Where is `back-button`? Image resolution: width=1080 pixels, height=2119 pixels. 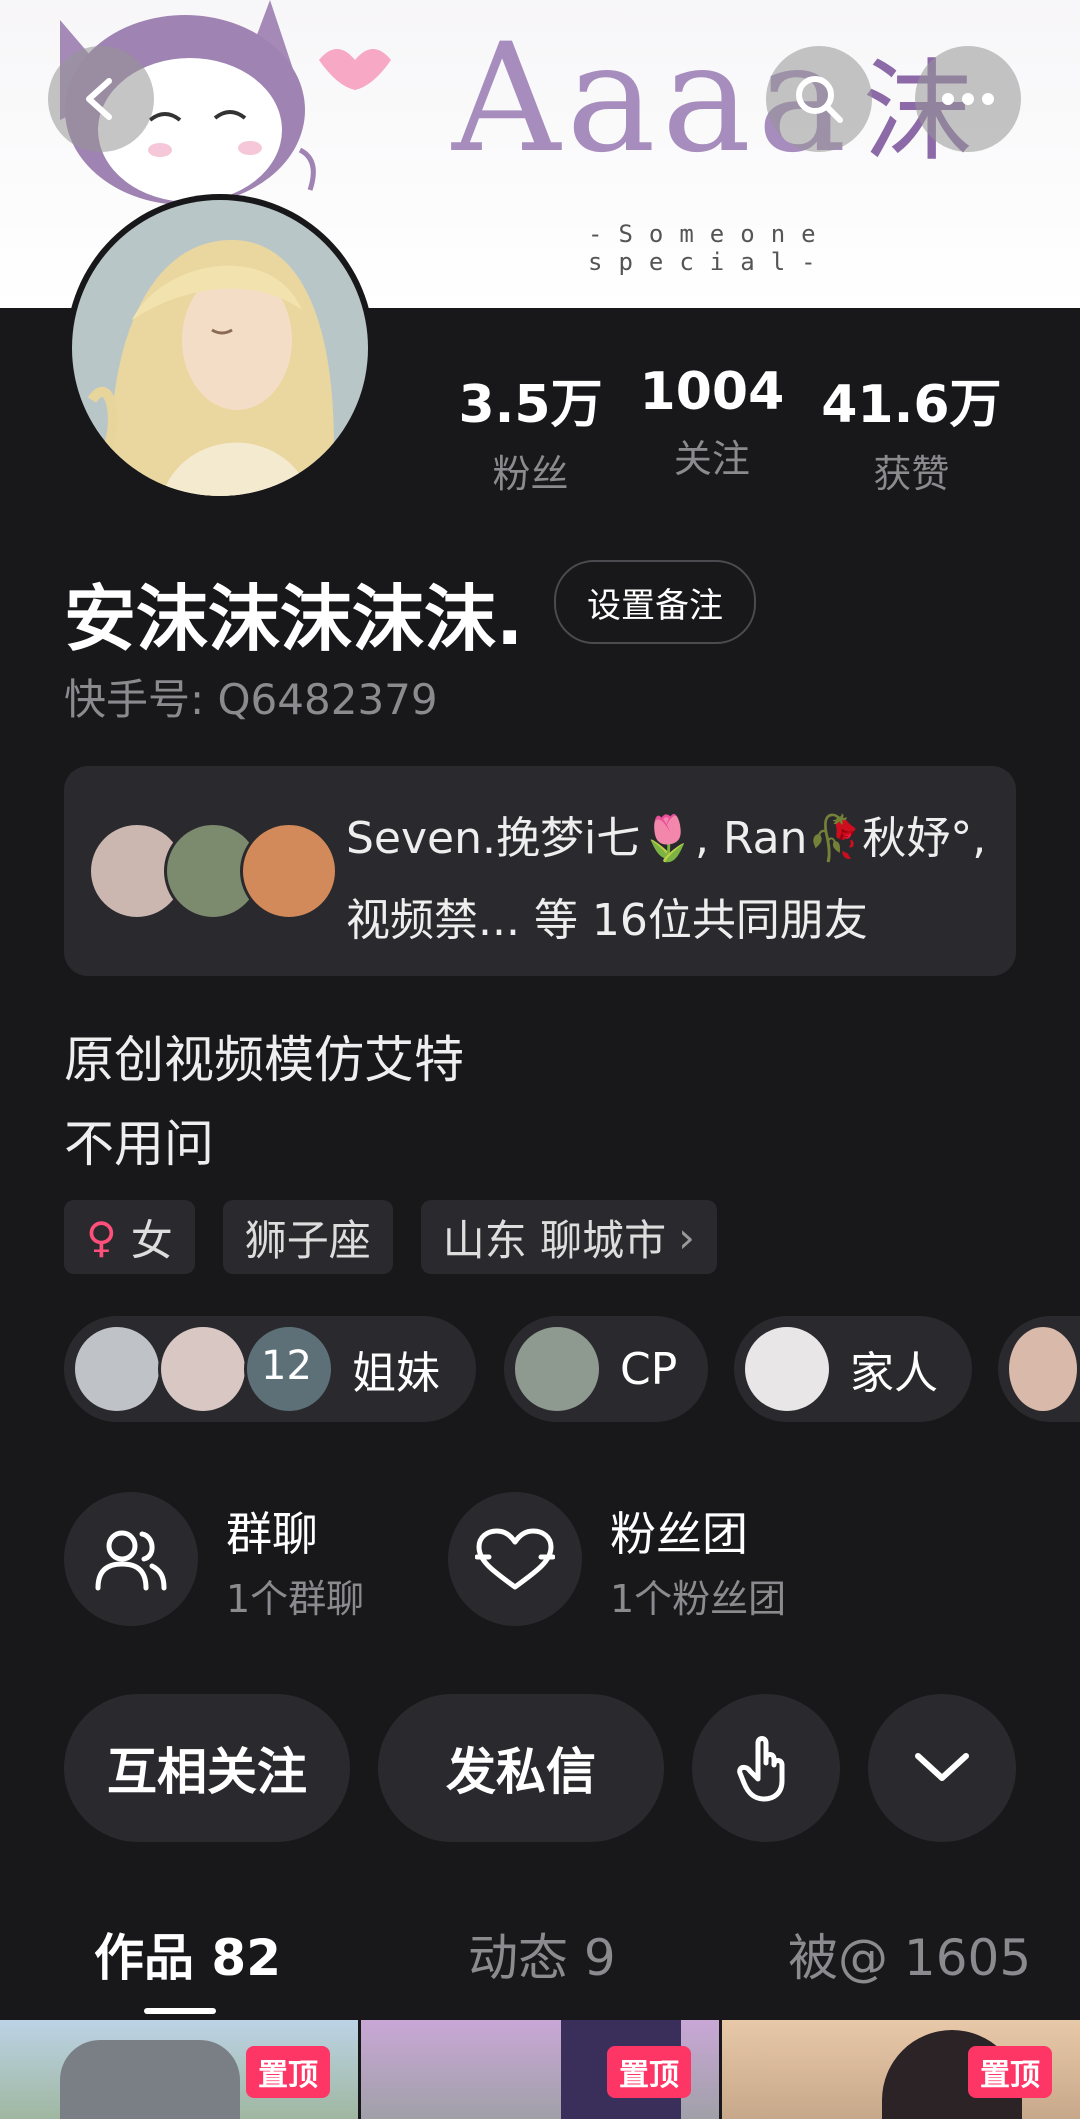 back-button is located at coordinates (101, 99).